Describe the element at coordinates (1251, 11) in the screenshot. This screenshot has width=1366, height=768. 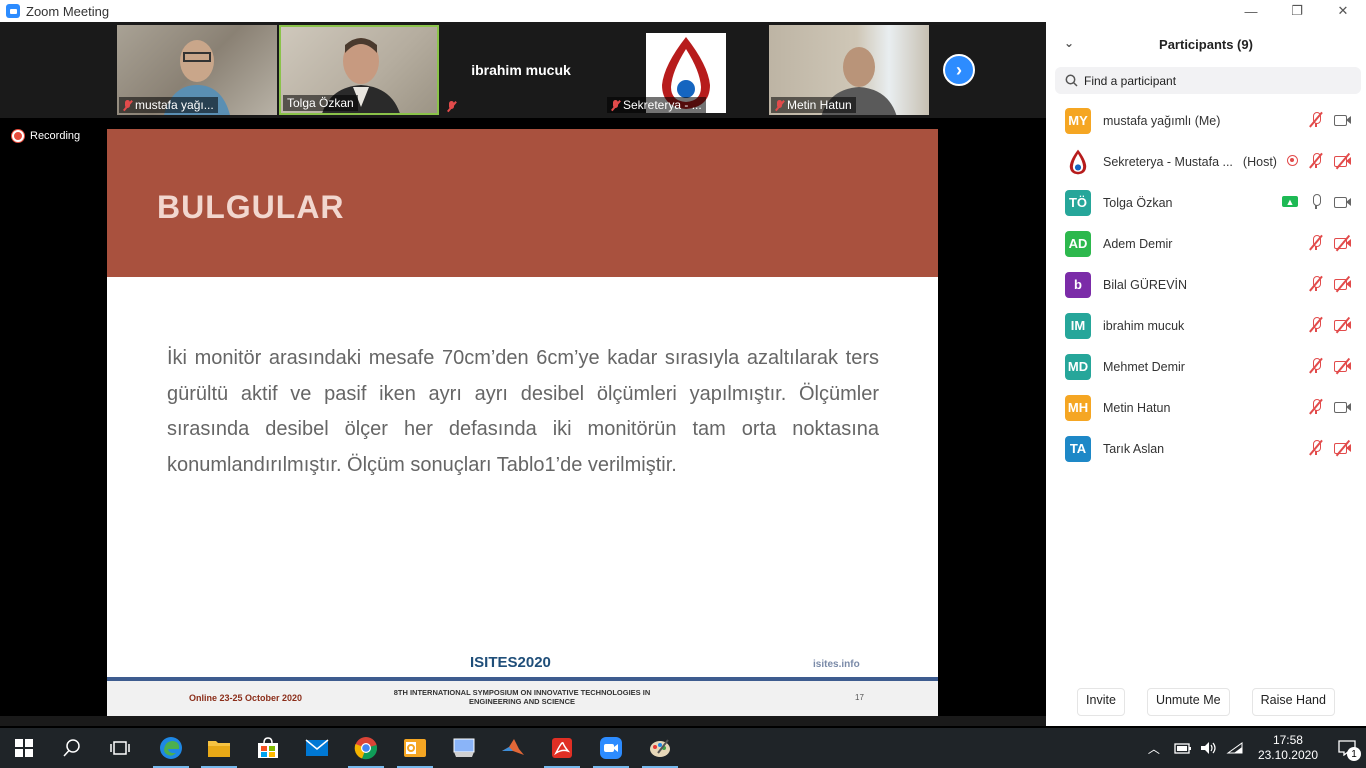
I see `minimize-button: —` at that location.